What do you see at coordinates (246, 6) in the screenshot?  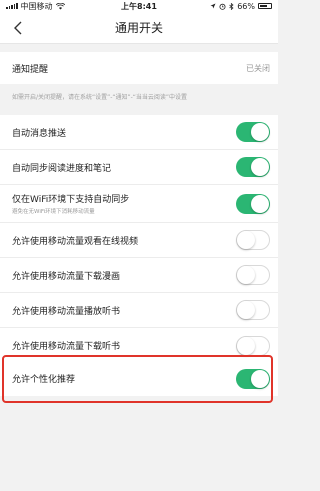 I see `battery-percent: 66%` at bounding box center [246, 6].